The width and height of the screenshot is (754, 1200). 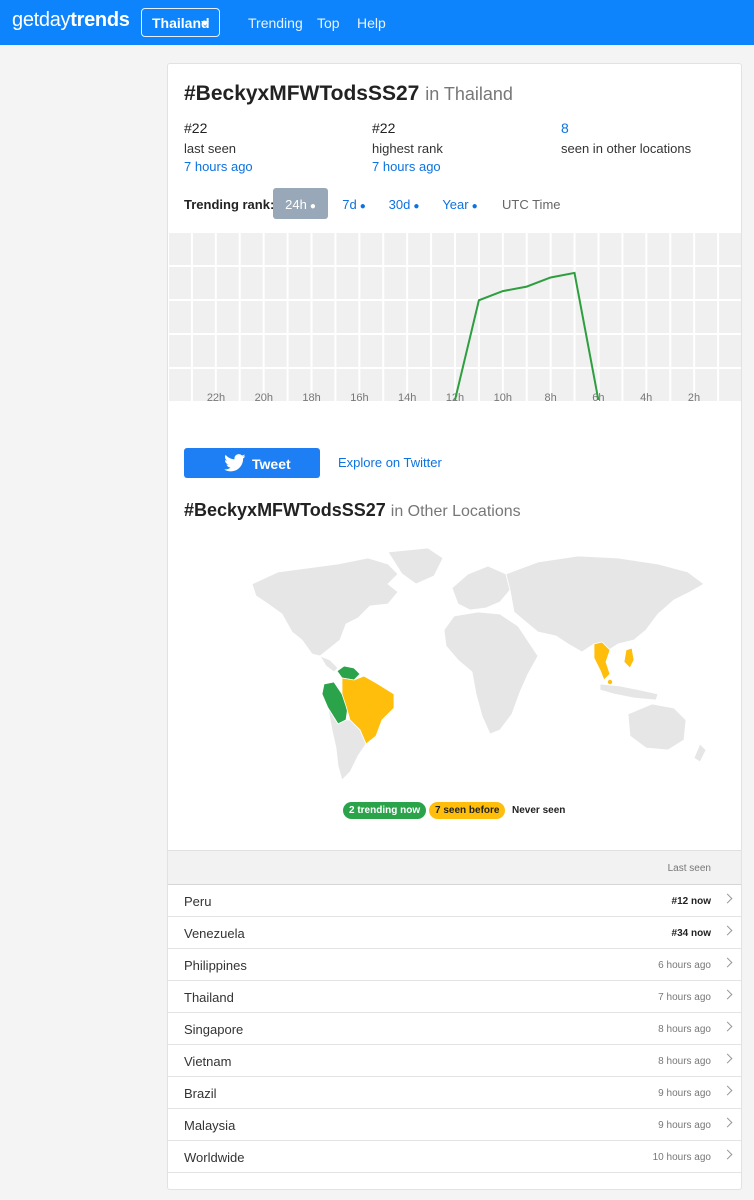 I want to click on table-row: Philippines 6 hours ago, so click(x=454, y=965).